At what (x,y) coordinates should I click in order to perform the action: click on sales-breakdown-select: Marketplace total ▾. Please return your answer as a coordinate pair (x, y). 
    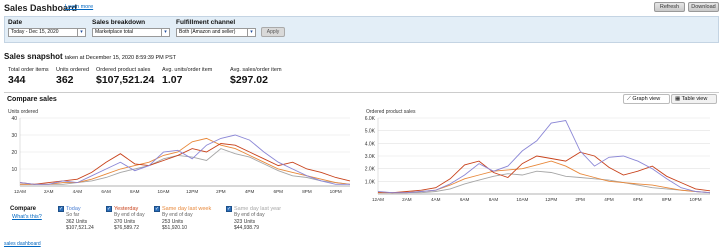
    Looking at the image, I should click on (131, 32).